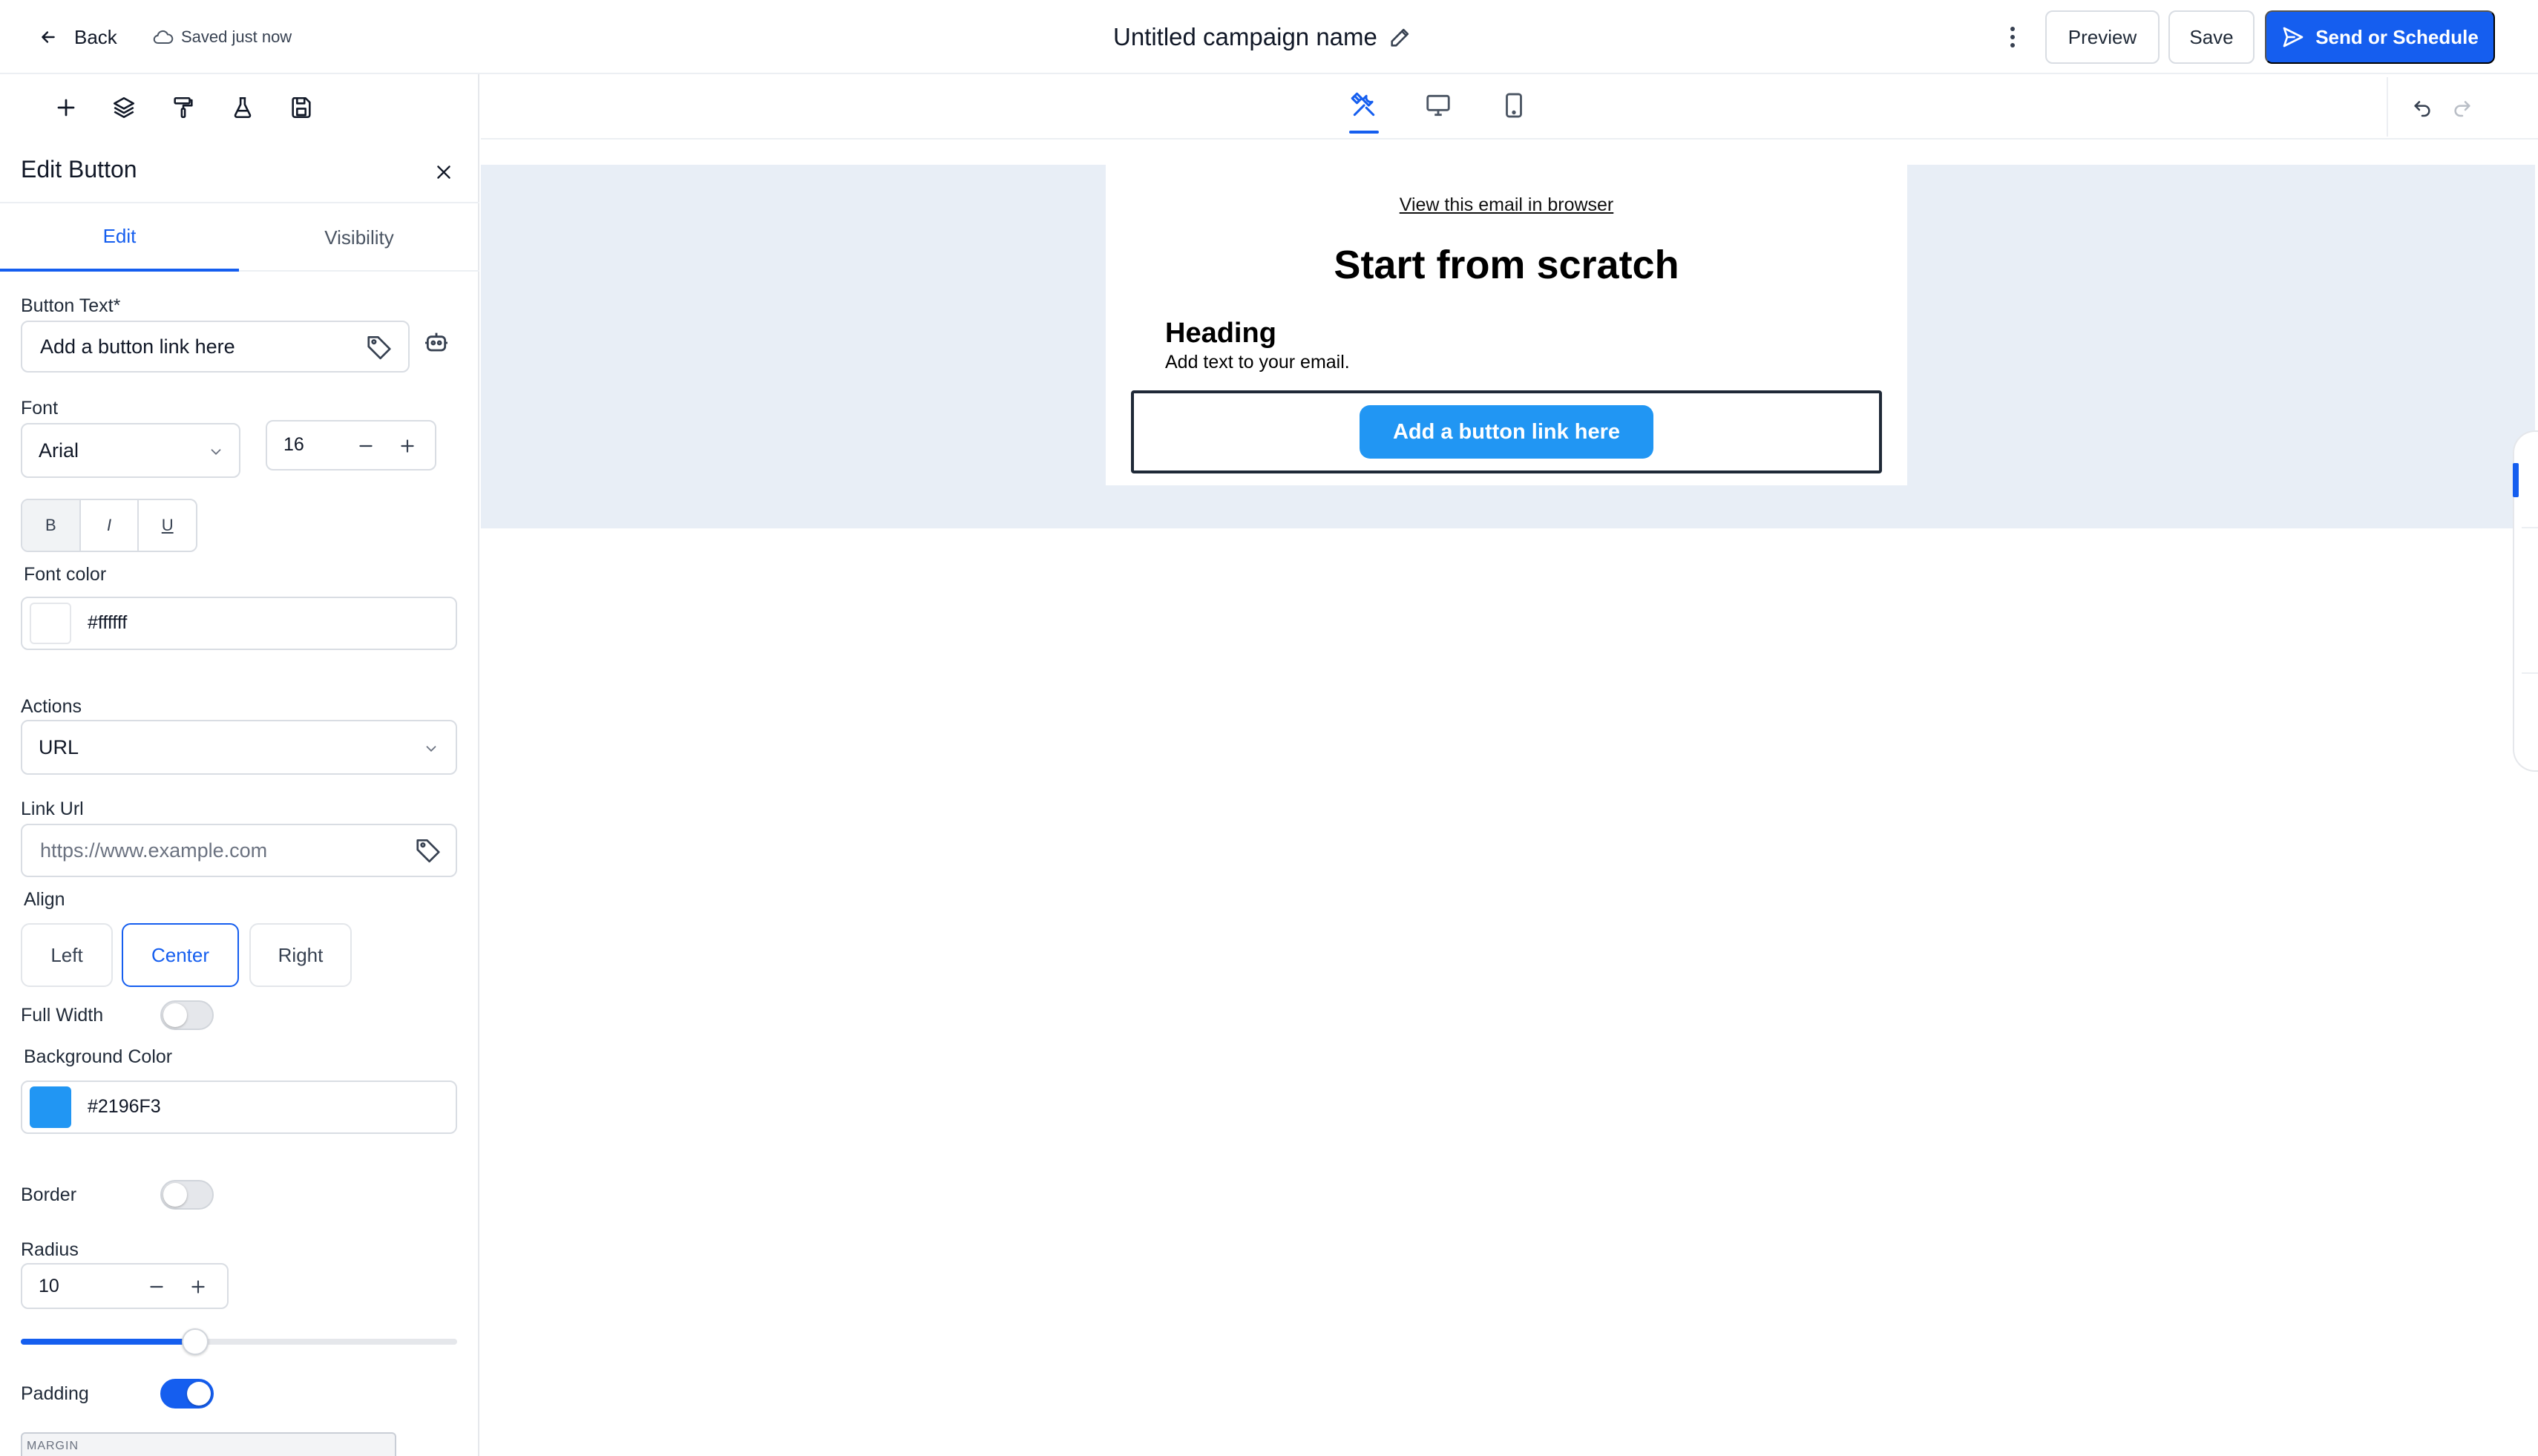 Image resolution: width=2538 pixels, height=1456 pixels. Describe the element at coordinates (183, 108) in the screenshot. I see `paint-roller-icon` at that location.